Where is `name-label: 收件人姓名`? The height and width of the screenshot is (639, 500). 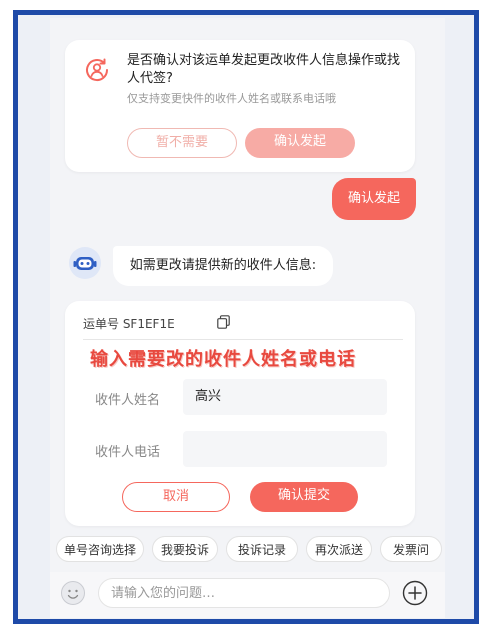
name-label: 收件人姓名 is located at coordinates (128, 400).